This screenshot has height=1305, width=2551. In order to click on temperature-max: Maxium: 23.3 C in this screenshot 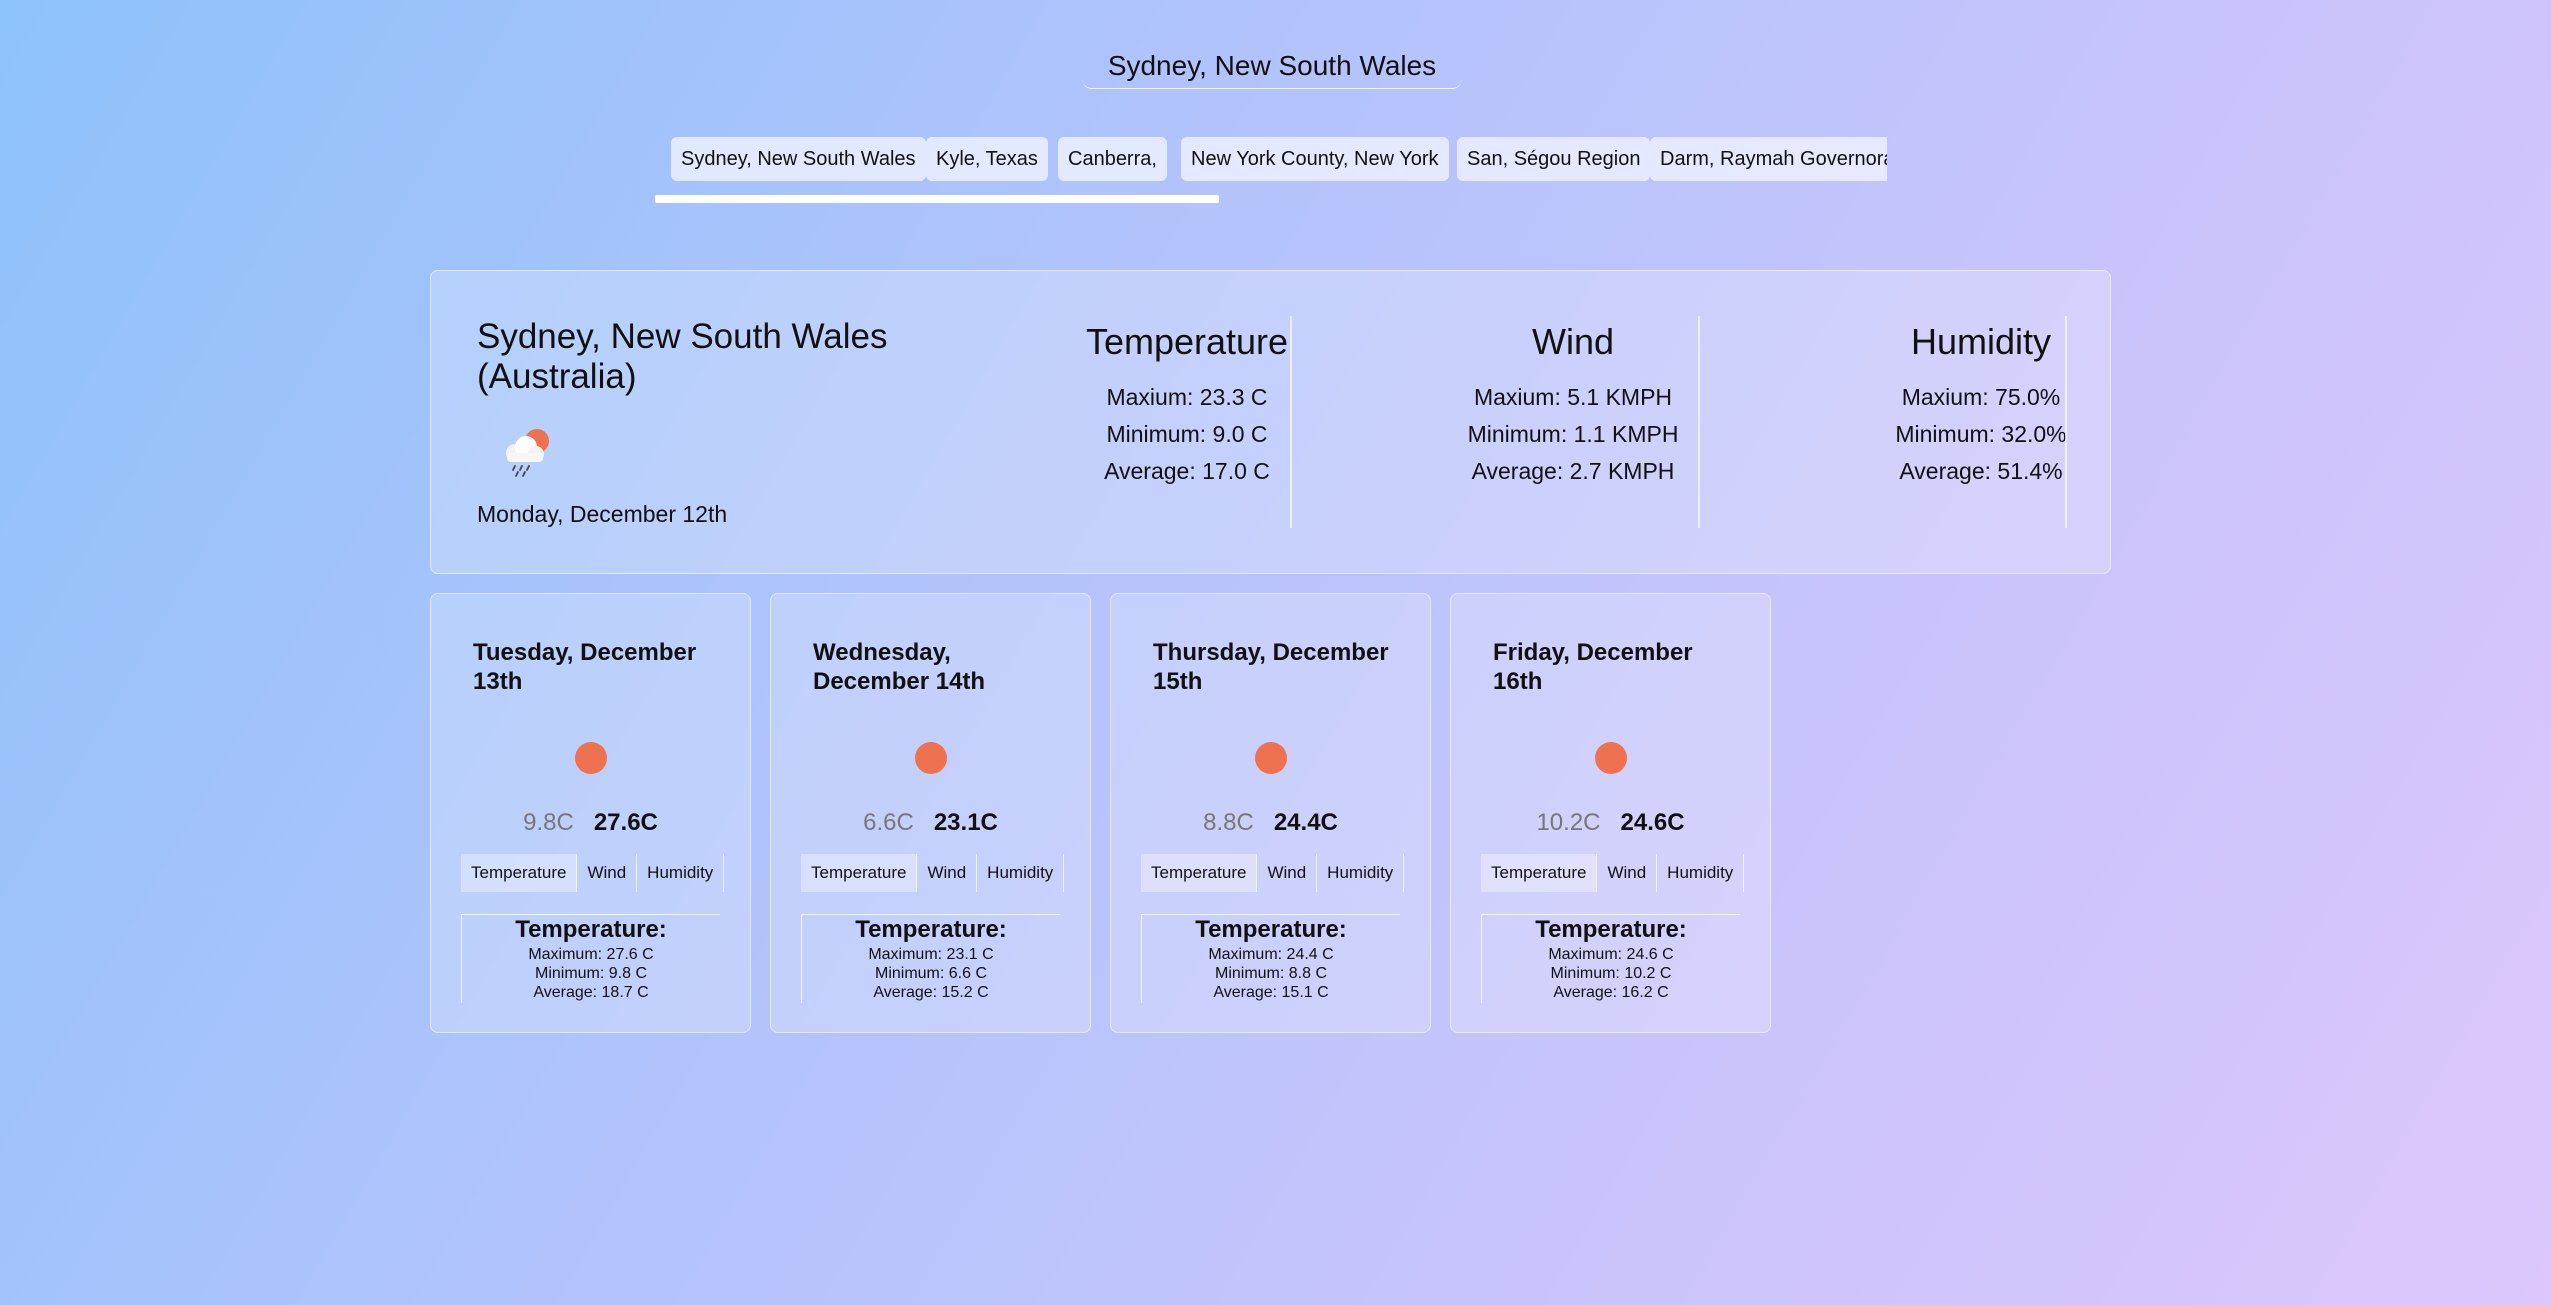, I will do `click(1187, 397)`.